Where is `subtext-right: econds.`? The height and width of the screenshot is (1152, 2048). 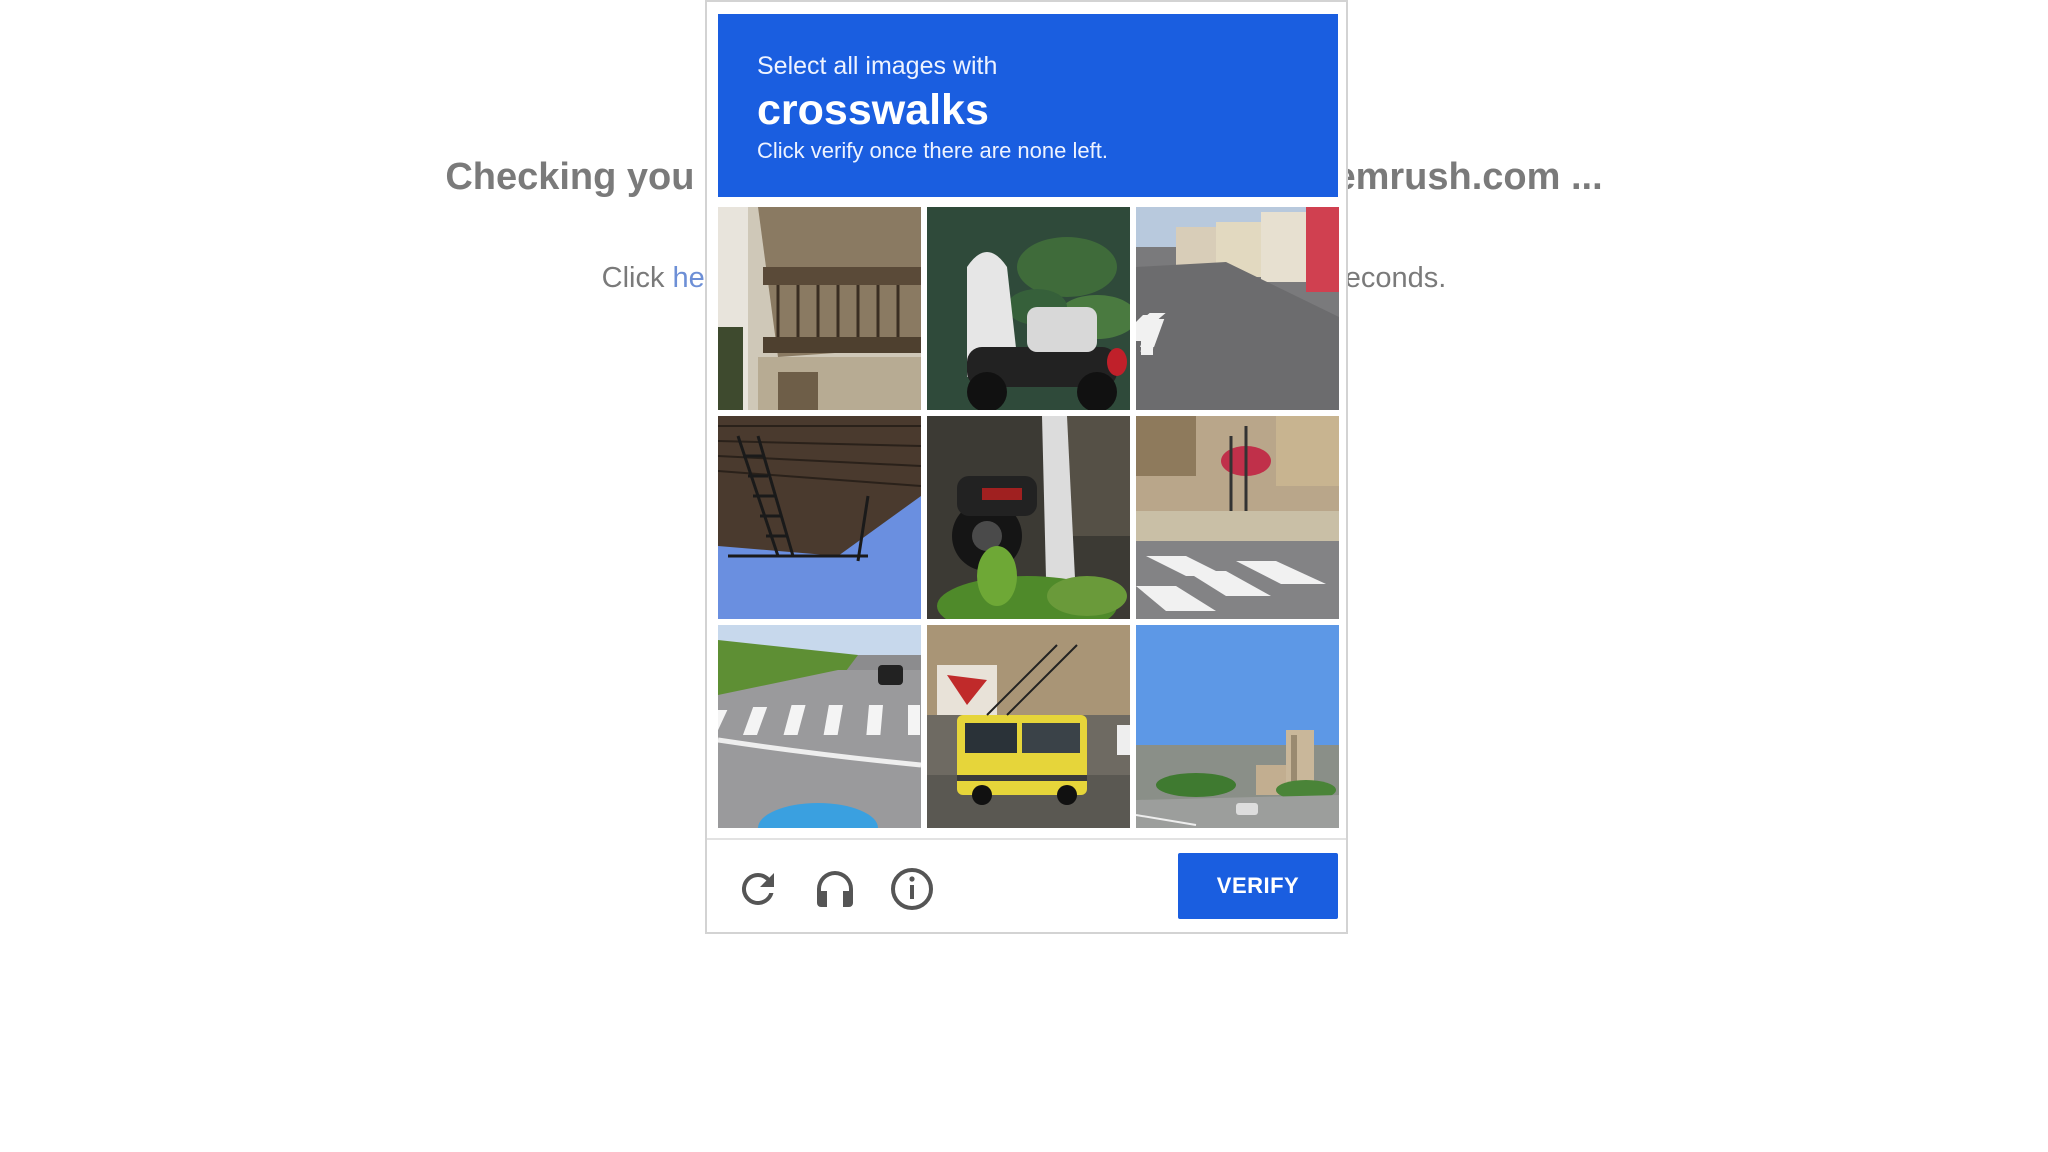 subtext-right: econds. is located at coordinates (1395, 278).